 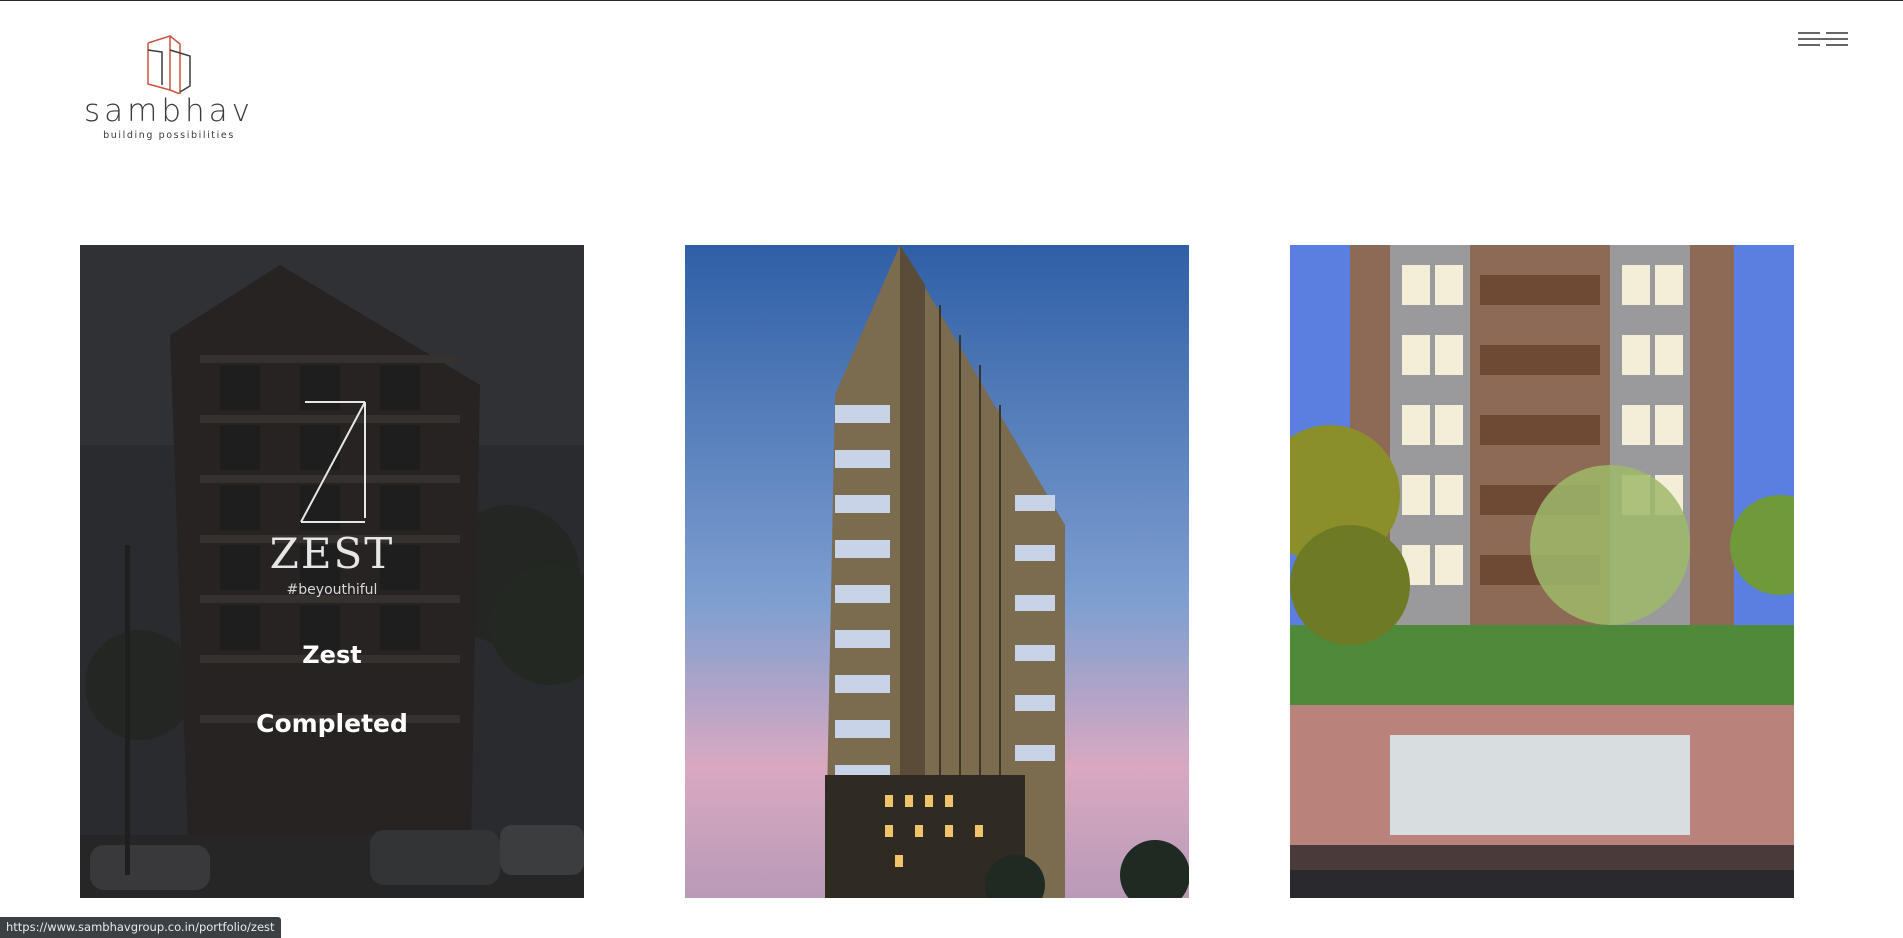 I want to click on brand-tagline: building possibilities, so click(x=169, y=135).